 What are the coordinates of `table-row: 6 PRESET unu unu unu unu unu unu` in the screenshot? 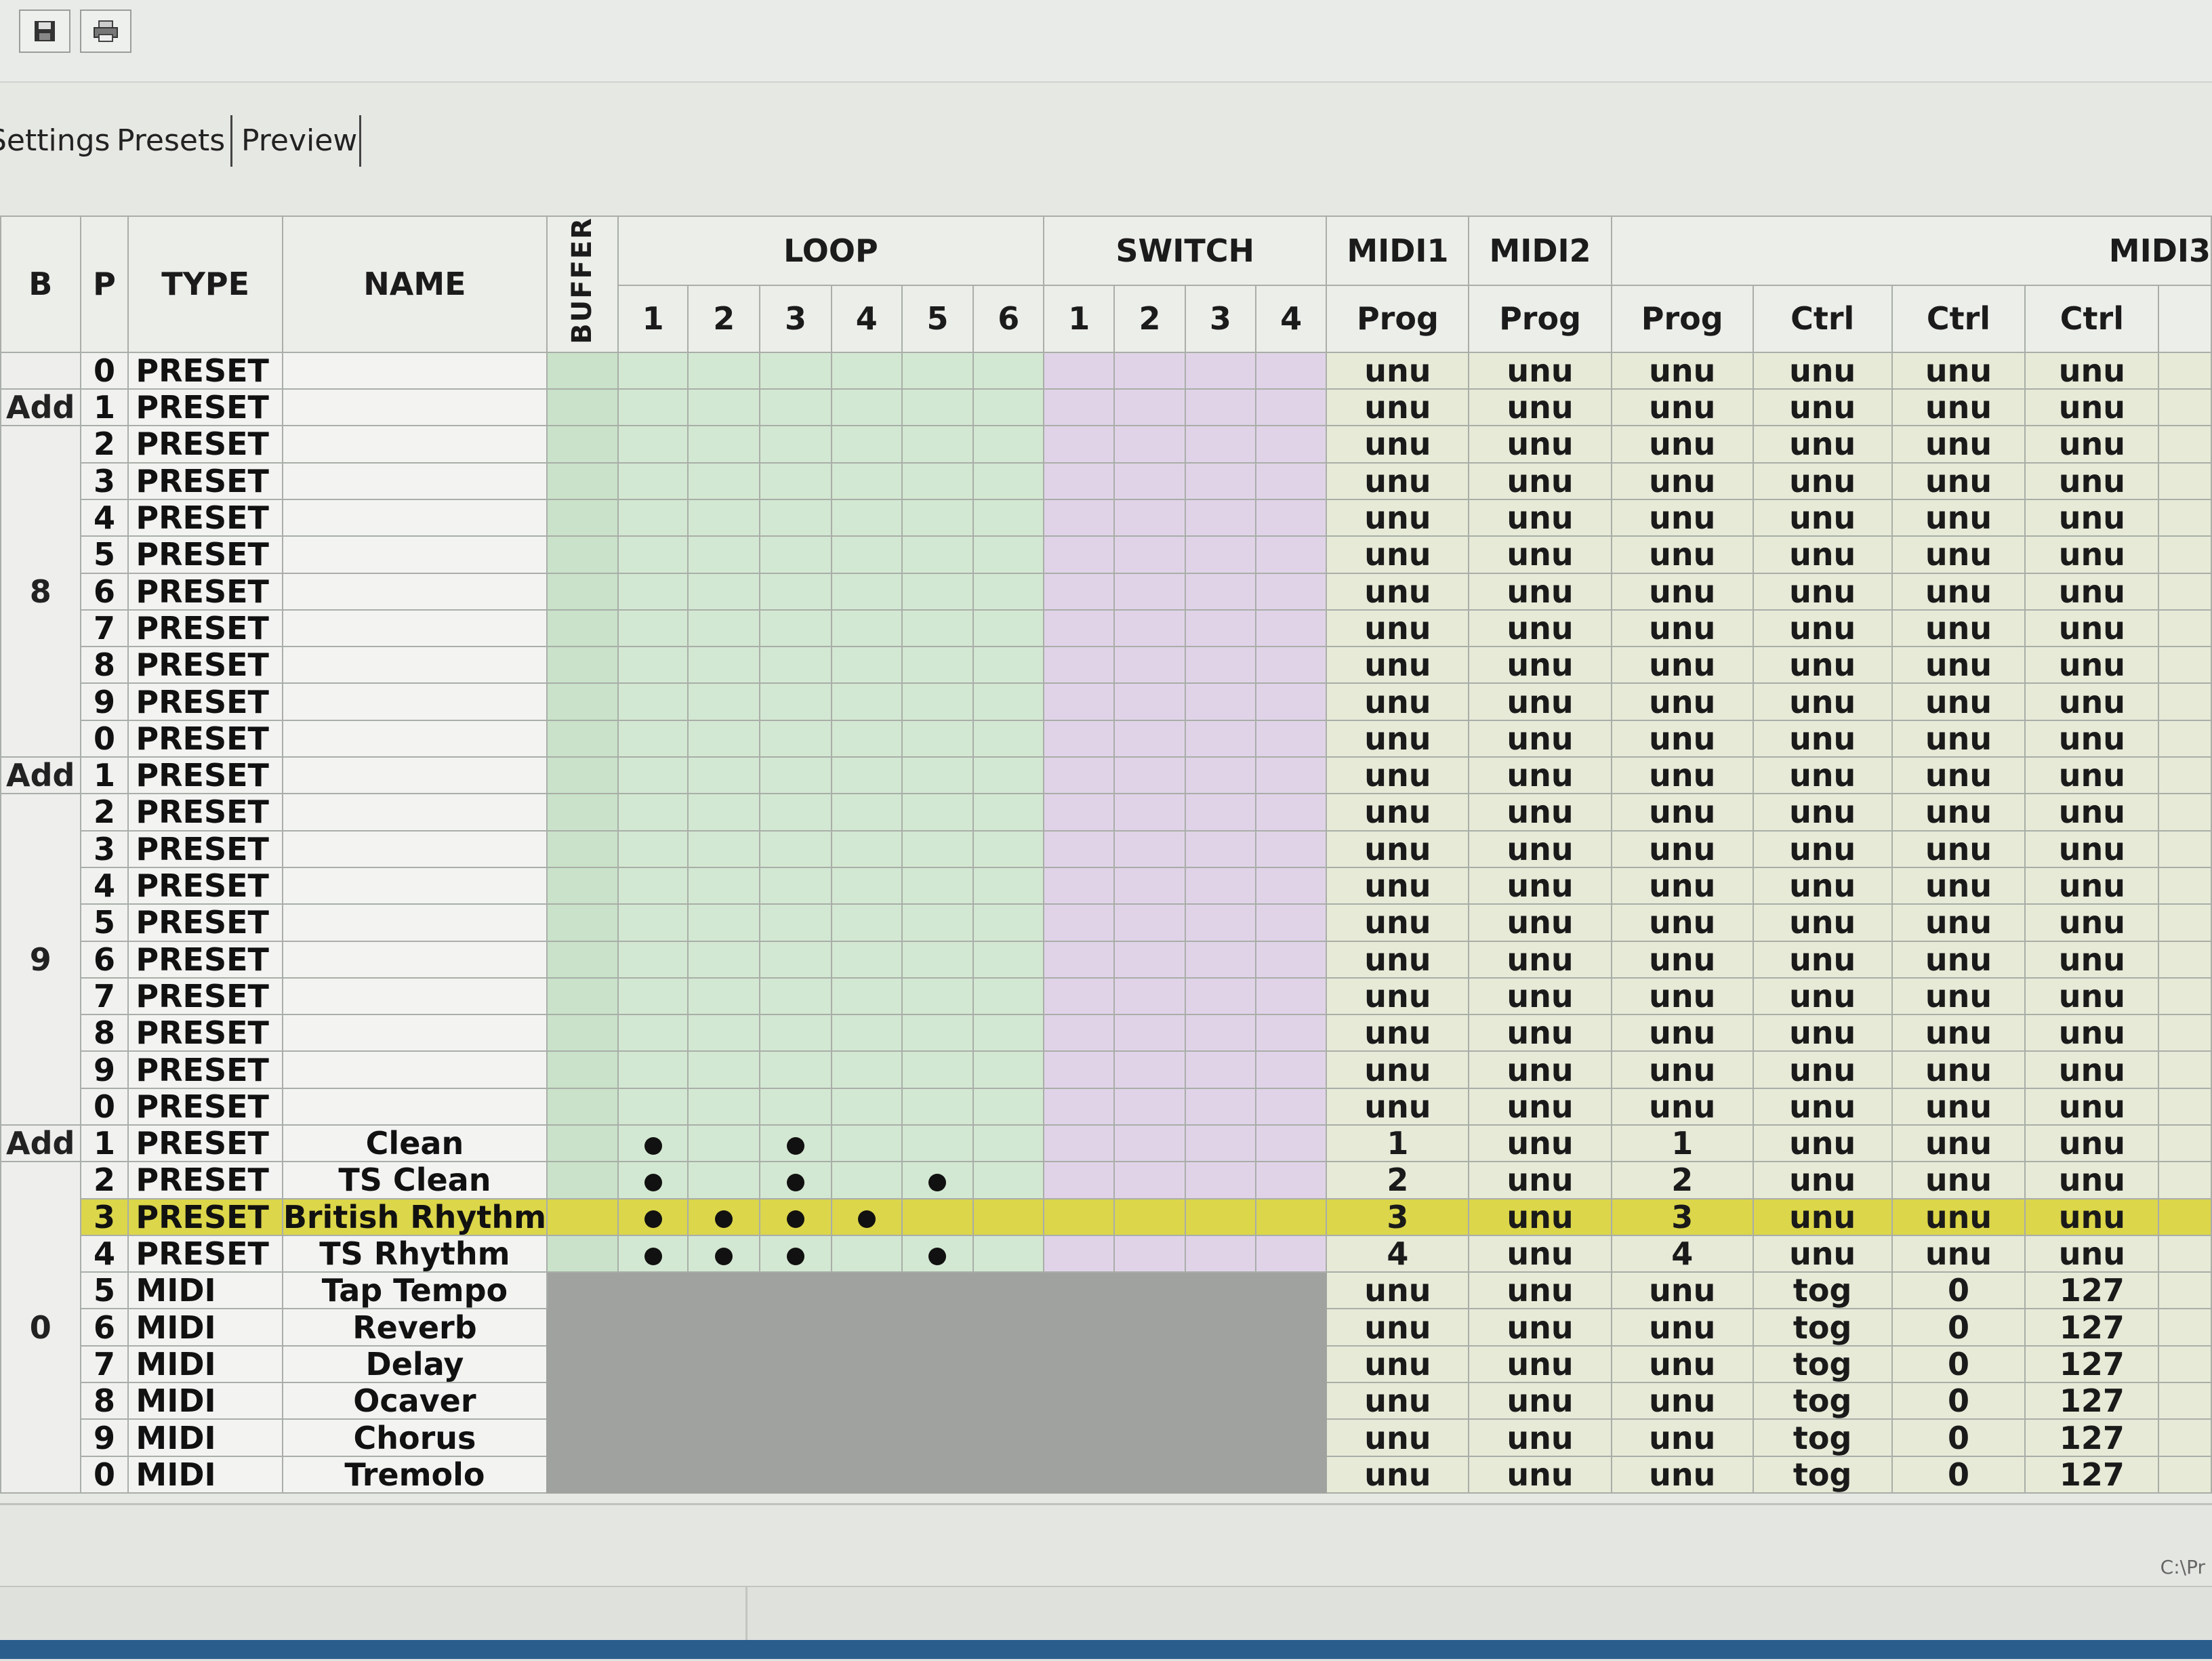 It's located at (1106, 959).